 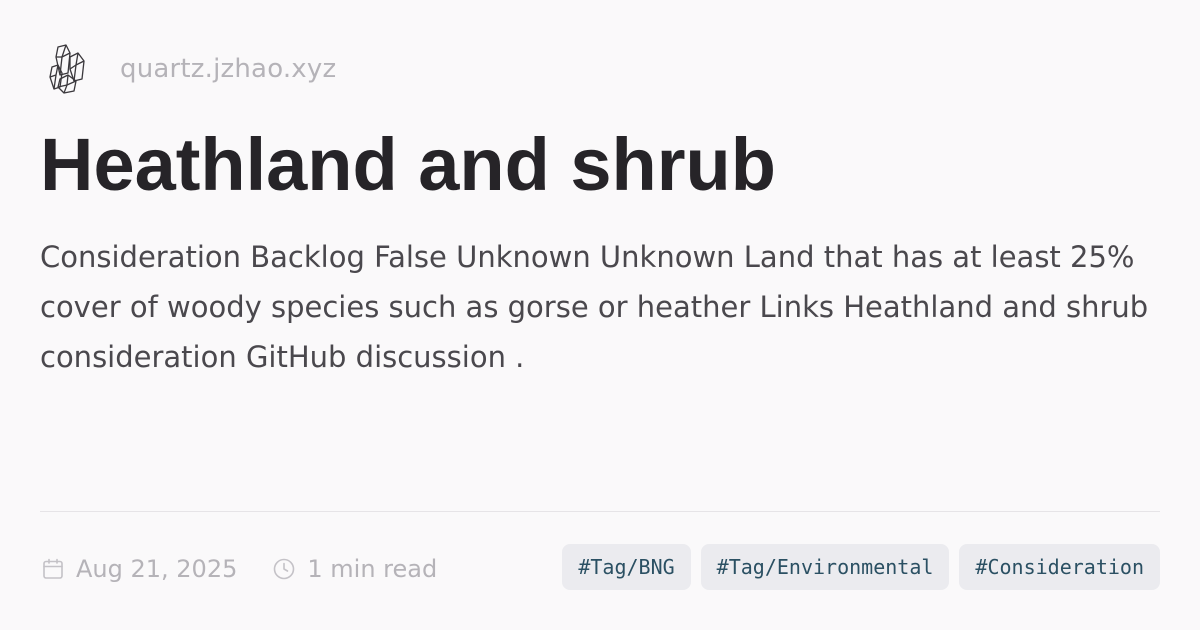 What do you see at coordinates (255, 569) in the screenshot?
I see `article-meta: Aug 21, 2025 1 min read` at bounding box center [255, 569].